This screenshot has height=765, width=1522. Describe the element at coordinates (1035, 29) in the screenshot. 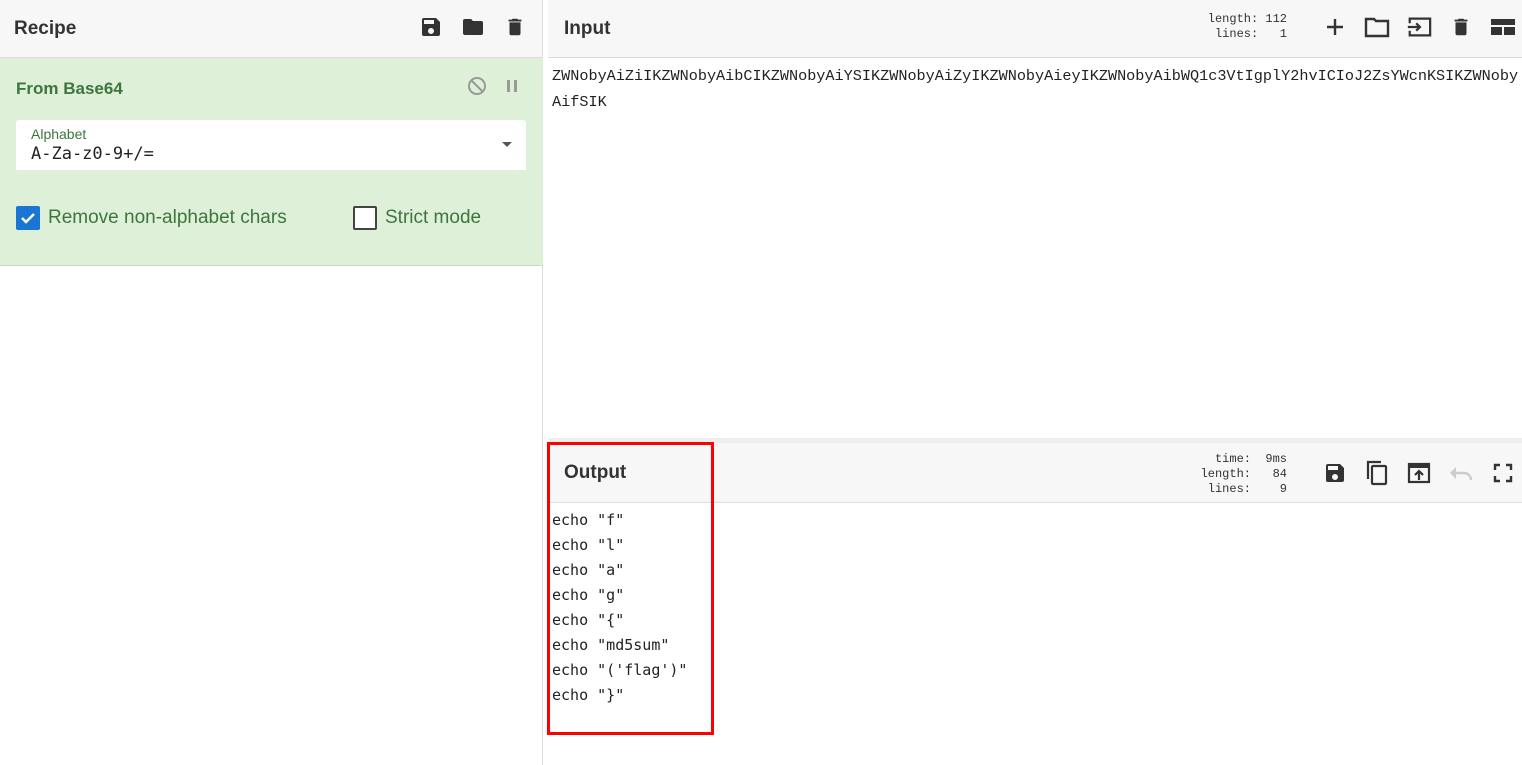

I see `input-header: Input length: 112 lines: 1` at that location.